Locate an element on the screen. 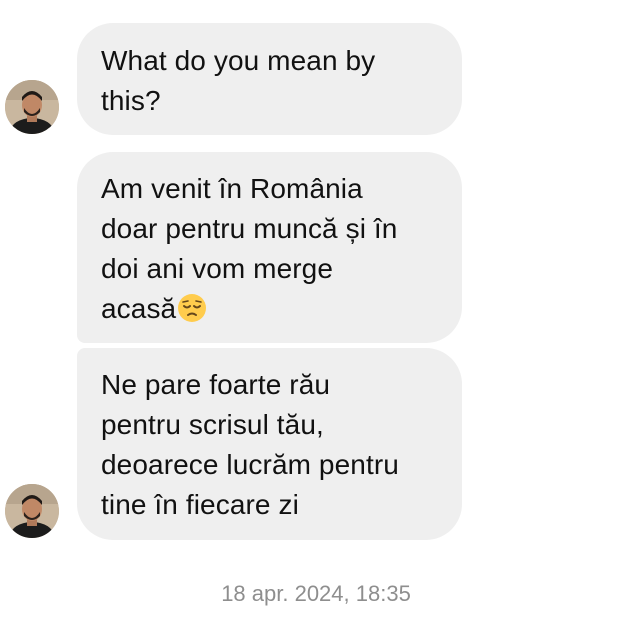 Image resolution: width=632 pixels, height=630 pixels. message-text-line: Ne pare foarte rău is located at coordinates (216, 384).